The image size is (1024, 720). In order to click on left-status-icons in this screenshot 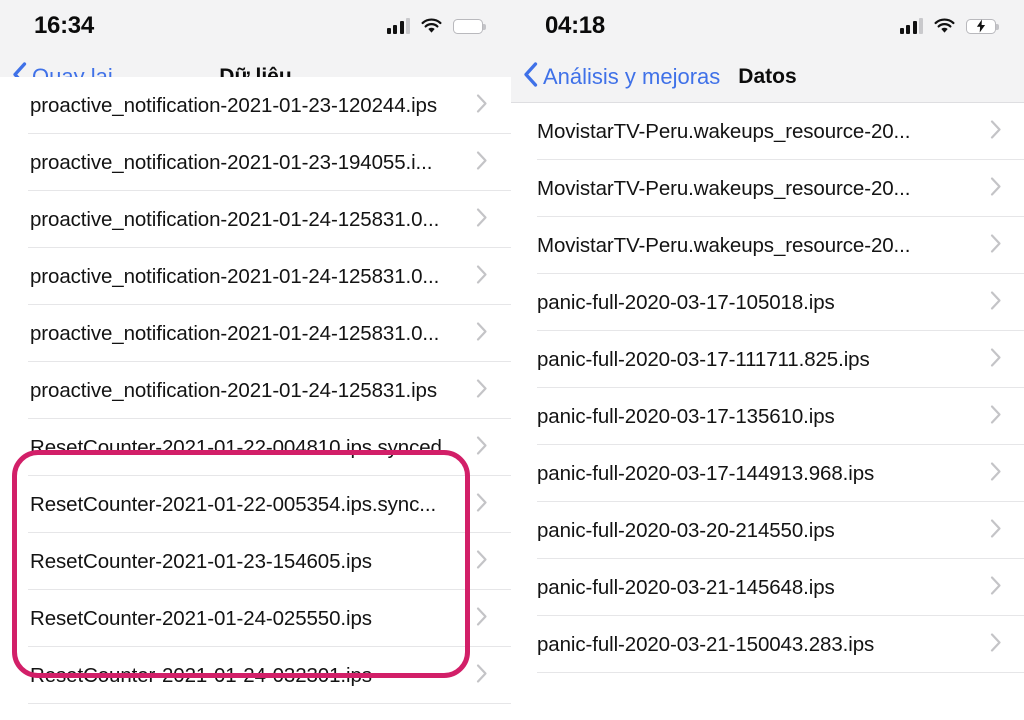, I will do `click(436, 26)`.